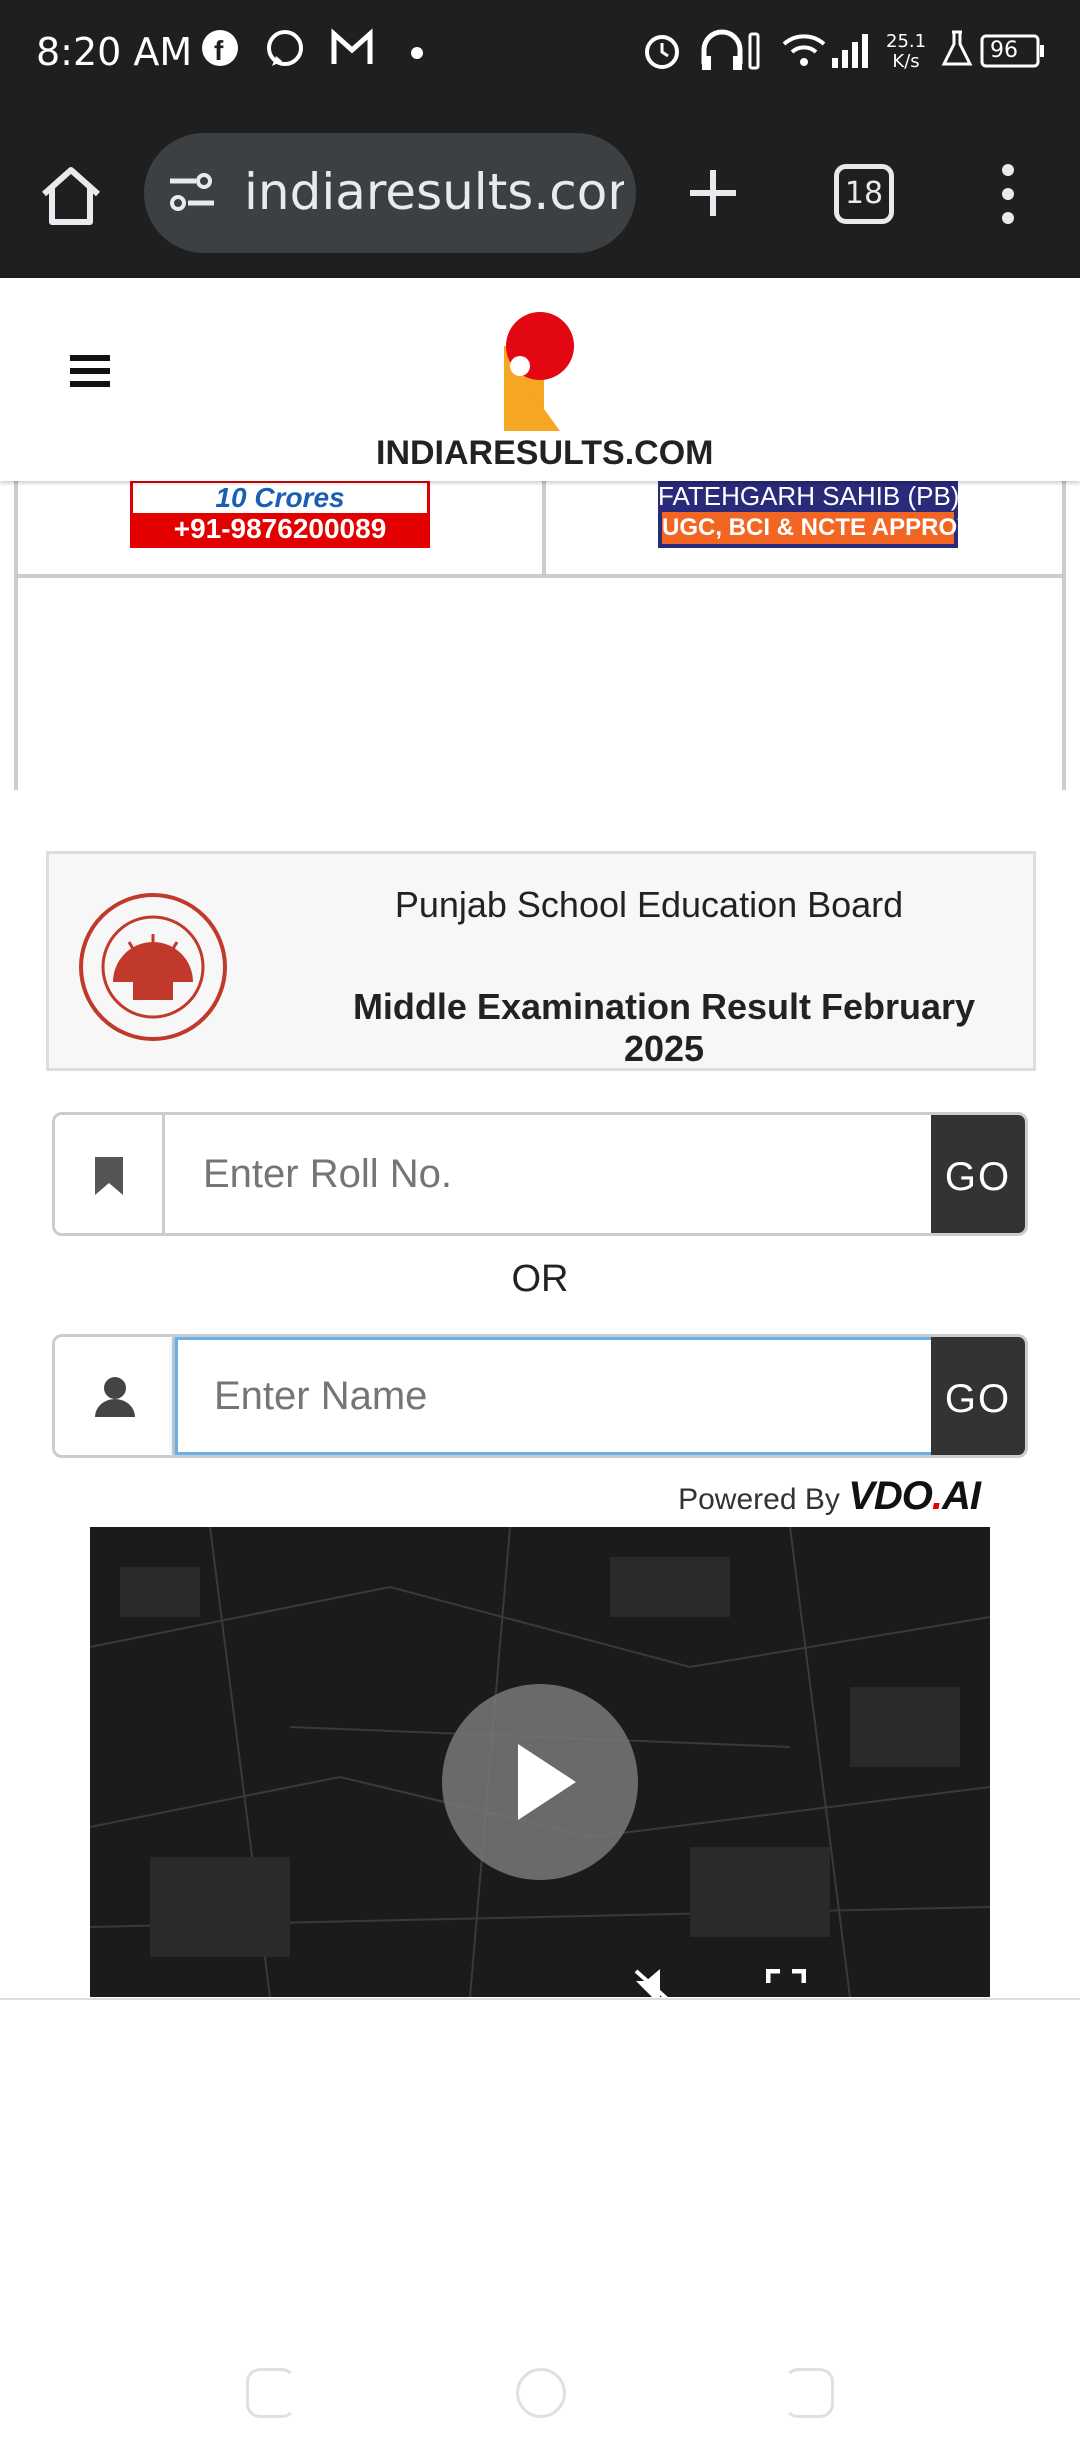  I want to click on battery-icon: 96, so click(1013, 53).